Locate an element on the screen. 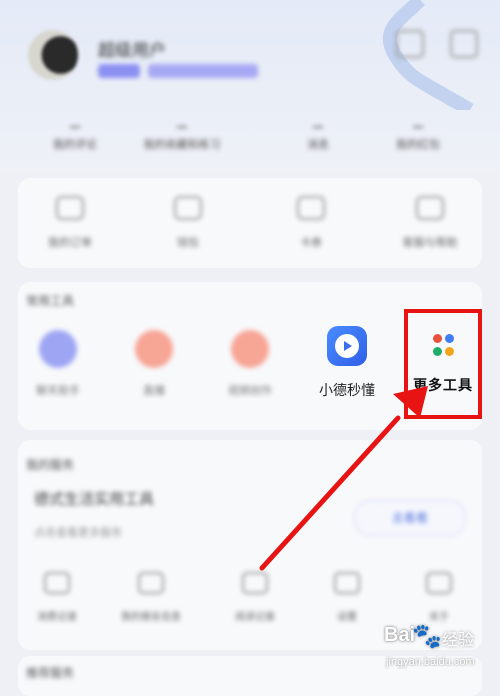  stat-item: 我的红包 is located at coordinates (418, 135).